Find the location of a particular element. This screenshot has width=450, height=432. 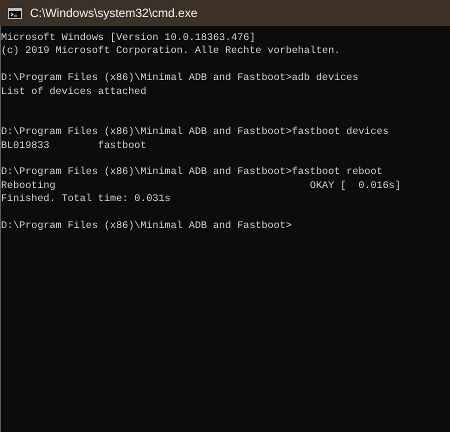

window-title: C:\Windows\system32\cmd.exe is located at coordinates (114, 13).